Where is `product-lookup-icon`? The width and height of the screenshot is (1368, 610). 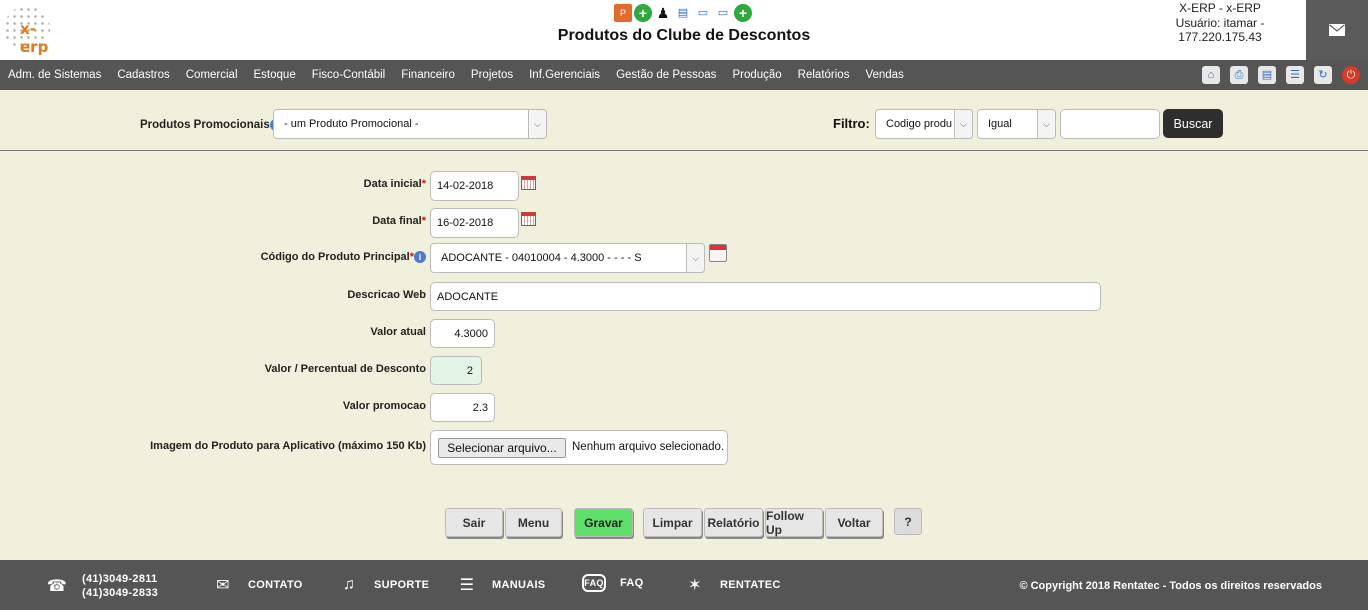 product-lookup-icon is located at coordinates (718, 253).